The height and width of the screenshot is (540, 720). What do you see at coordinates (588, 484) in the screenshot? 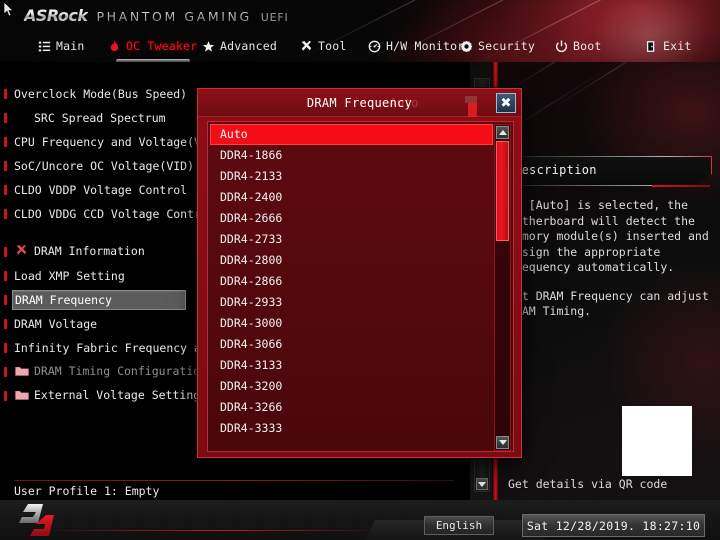
I see `qr-caption: Get details via QR code` at bounding box center [588, 484].